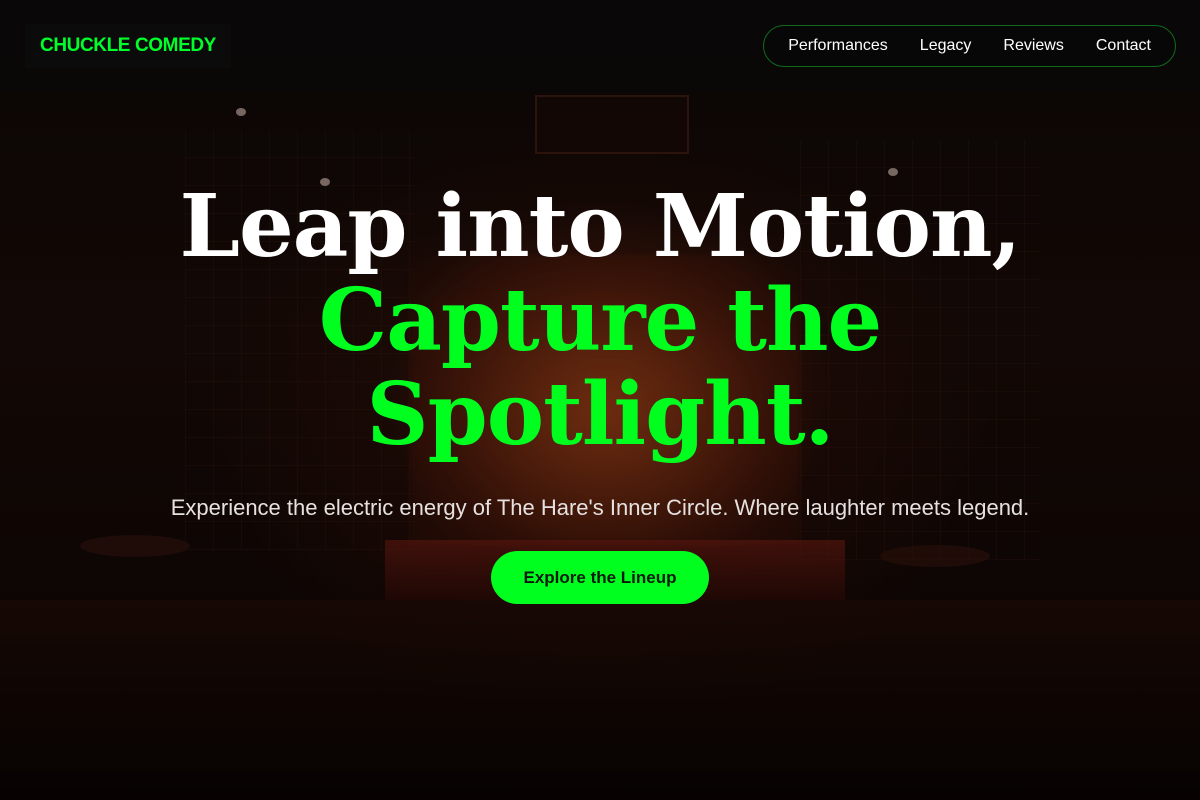 Image resolution: width=1200 pixels, height=800 pixels. I want to click on nav-item-performances: Performances, so click(838, 46).